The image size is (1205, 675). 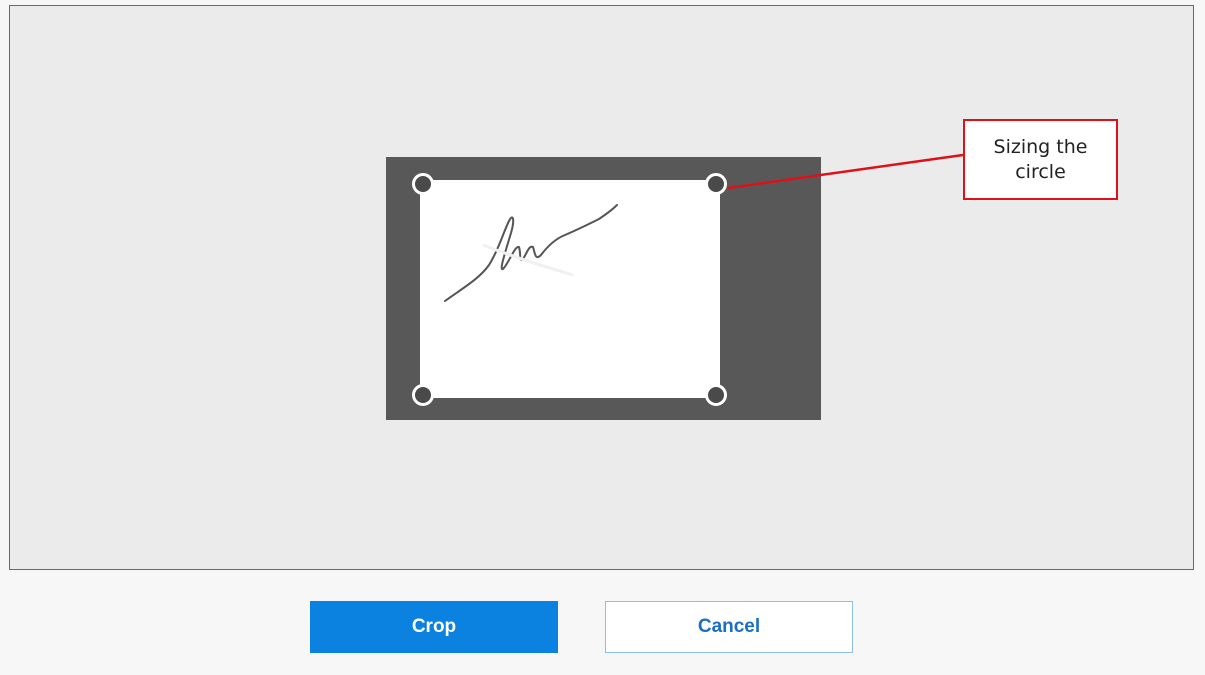 What do you see at coordinates (423, 184) in the screenshot?
I see `resize-handle-top-left-icon` at bounding box center [423, 184].